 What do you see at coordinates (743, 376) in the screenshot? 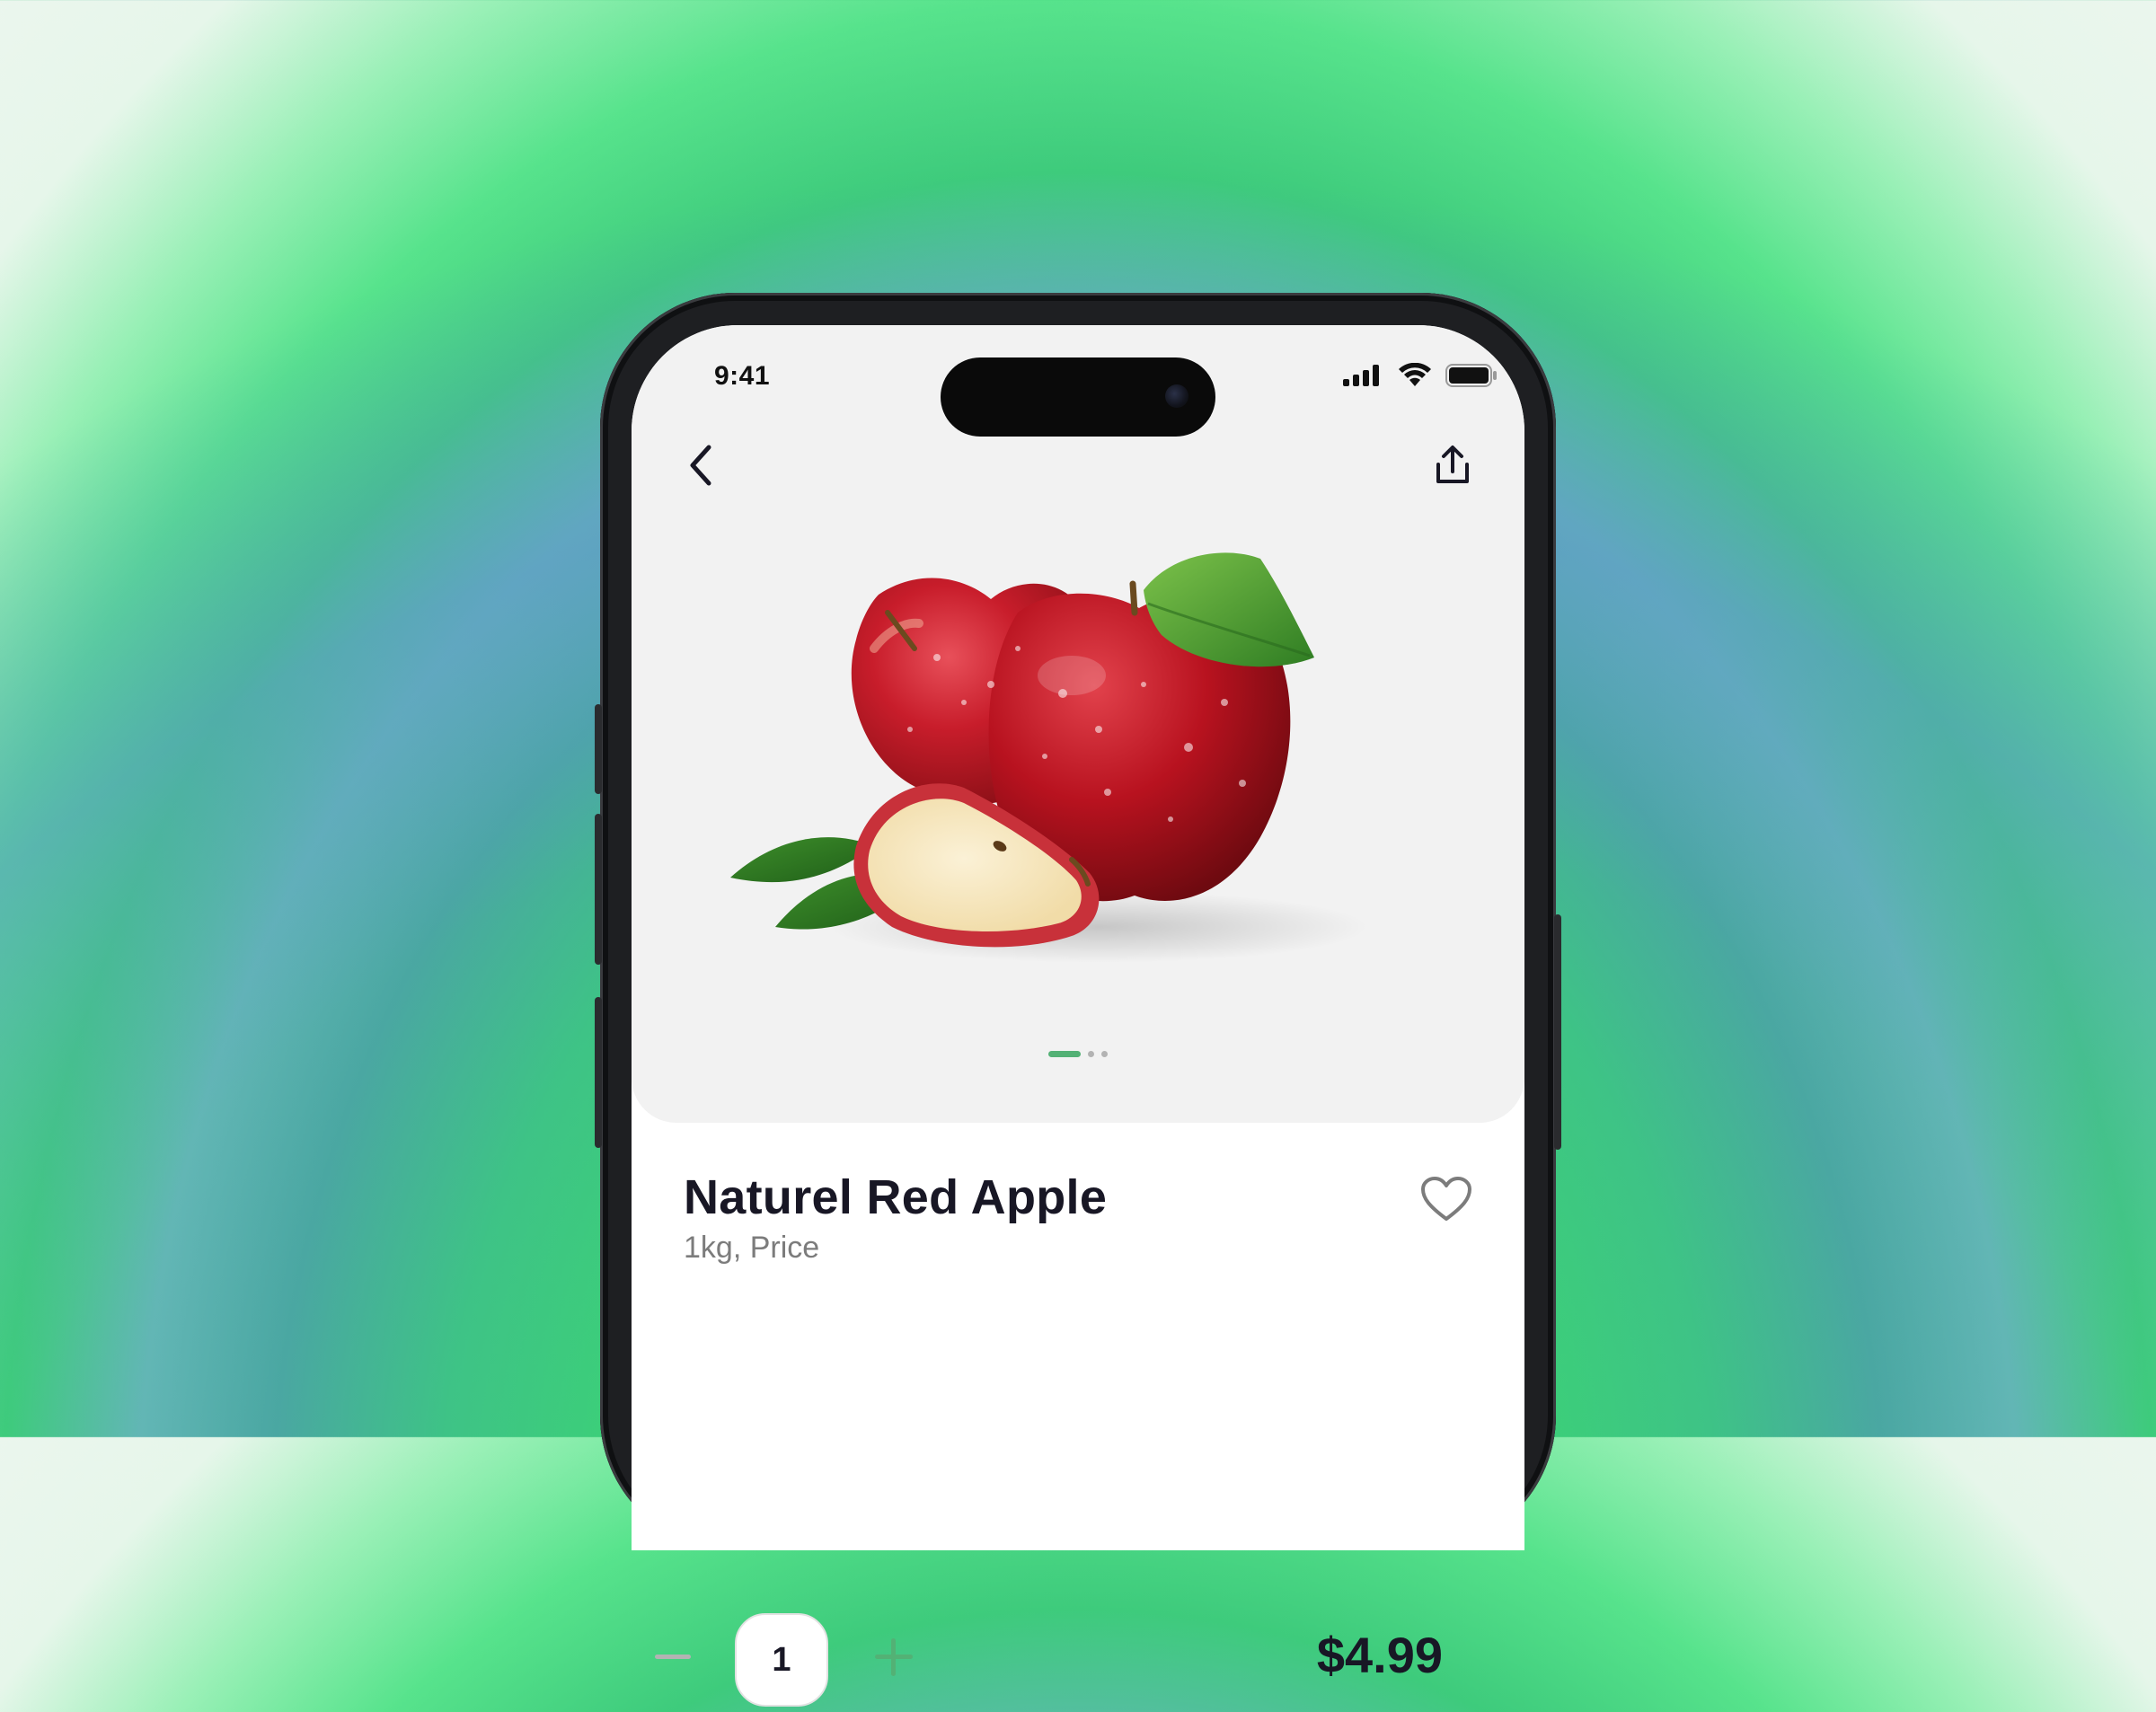
I see `status-time: 9:41` at bounding box center [743, 376].